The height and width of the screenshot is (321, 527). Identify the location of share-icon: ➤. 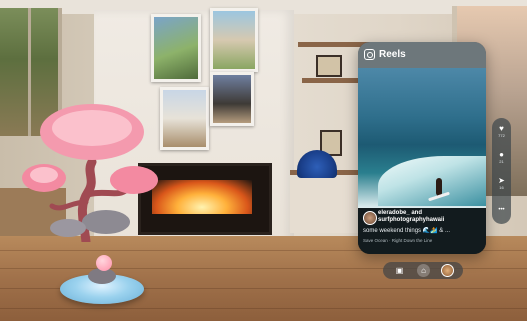
(501, 180).